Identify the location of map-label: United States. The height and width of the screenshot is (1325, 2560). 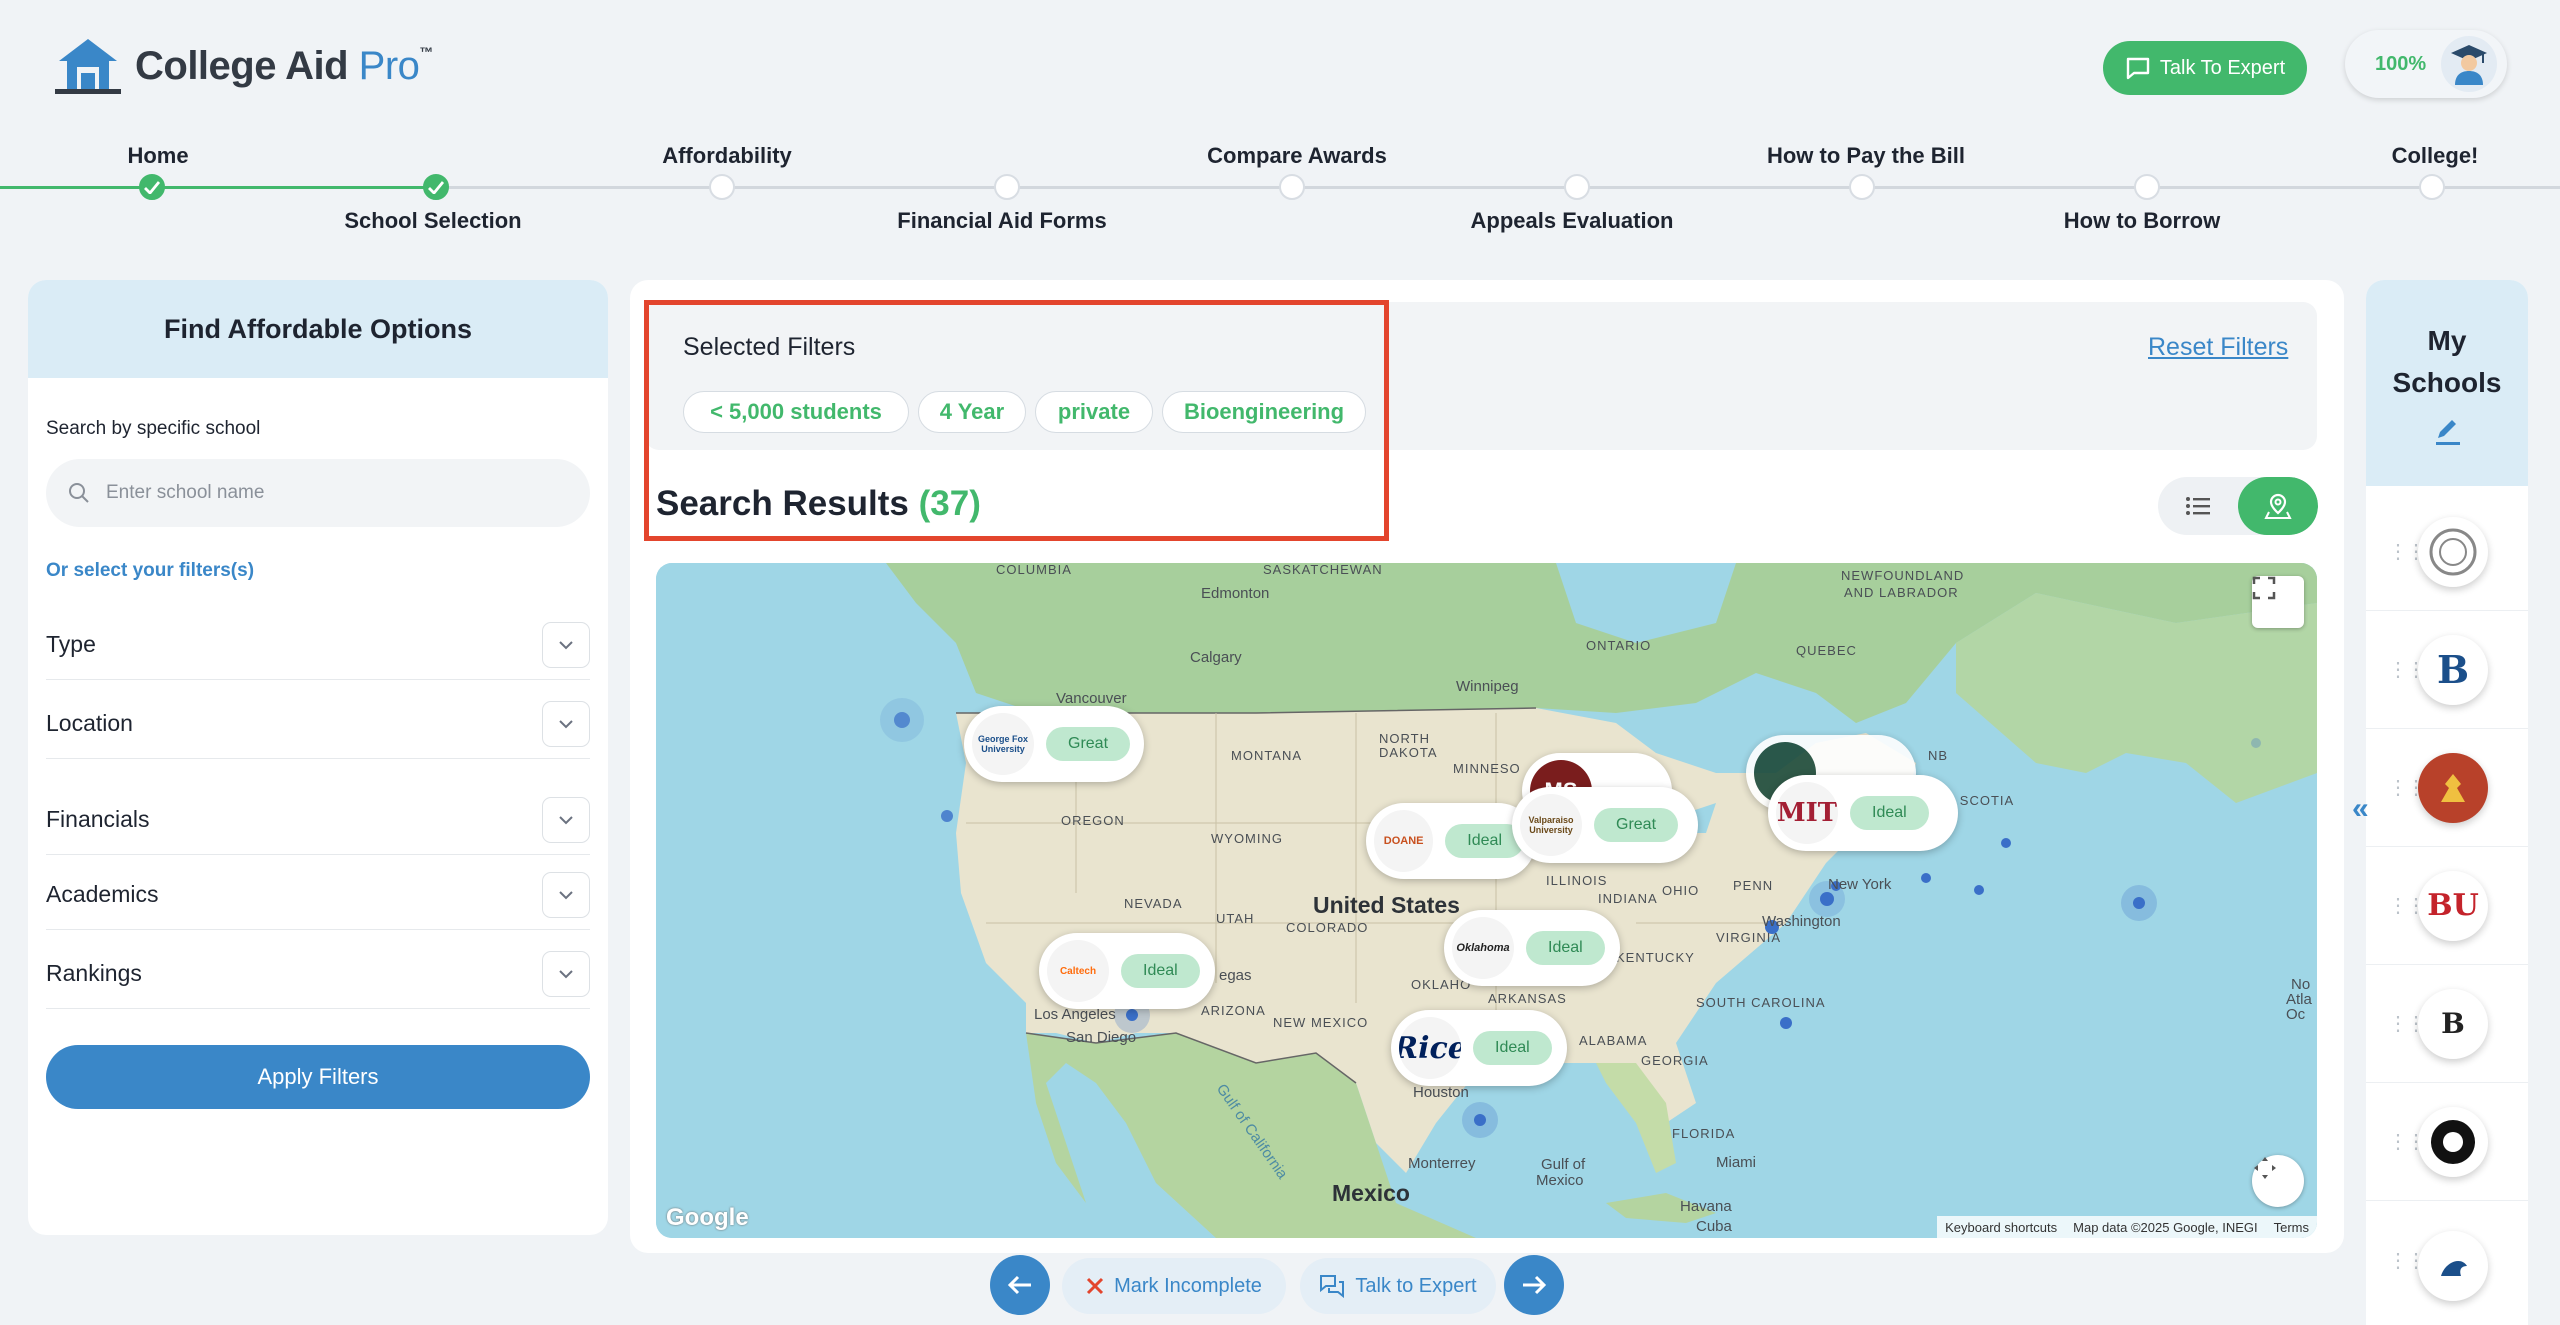
(1386, 905).